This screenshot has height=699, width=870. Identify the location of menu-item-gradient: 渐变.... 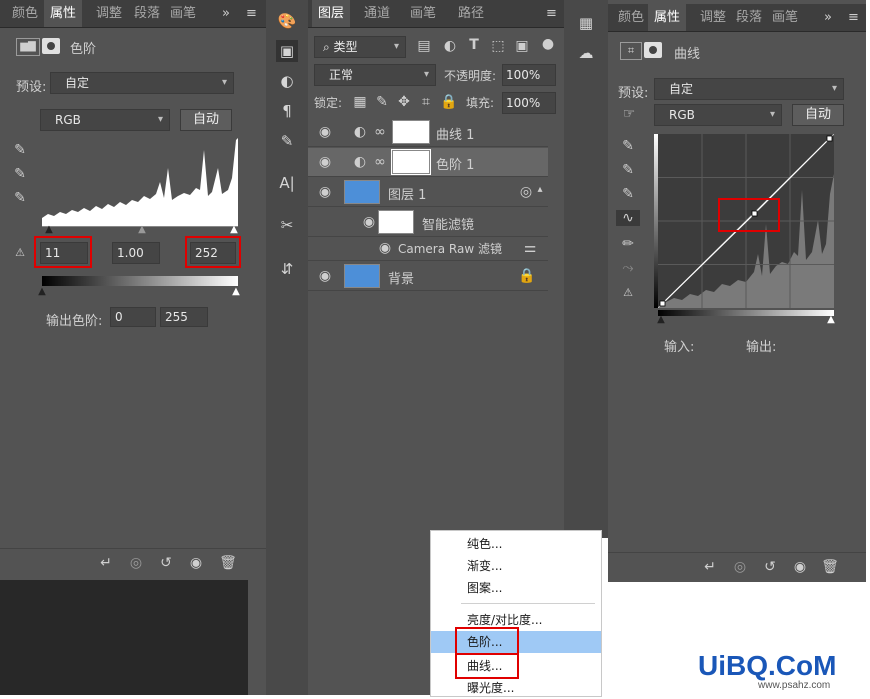
(516, 566).